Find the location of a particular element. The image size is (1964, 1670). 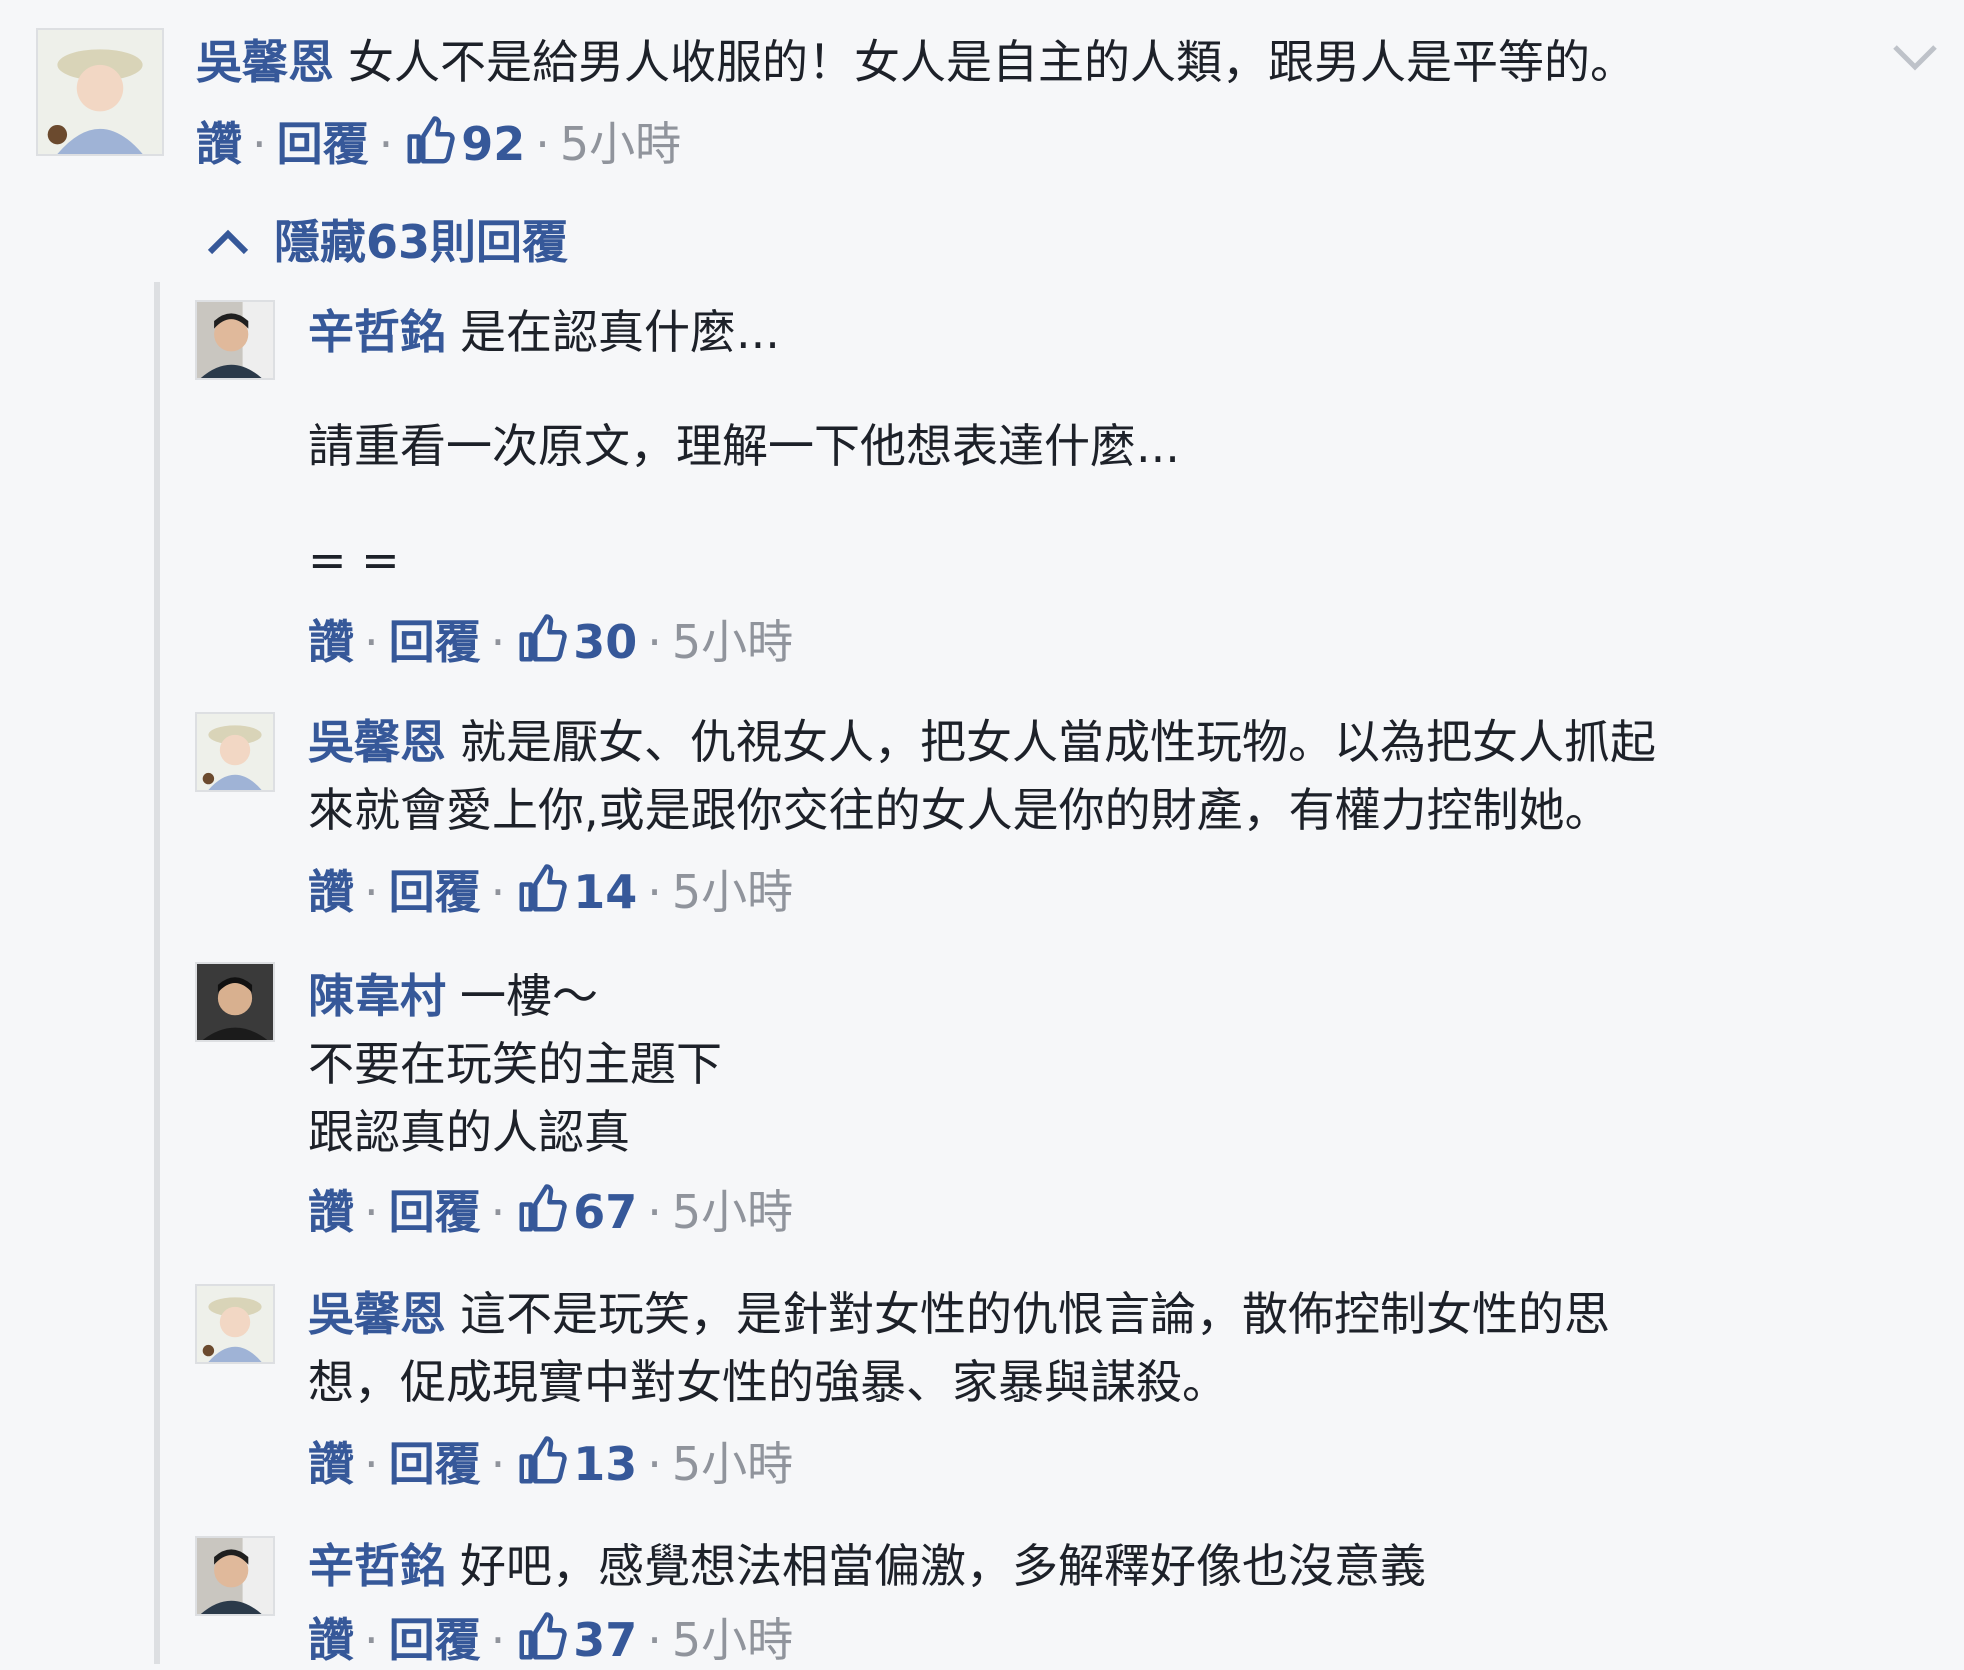

chevron-up-icon is located at coordinates (228, 242).